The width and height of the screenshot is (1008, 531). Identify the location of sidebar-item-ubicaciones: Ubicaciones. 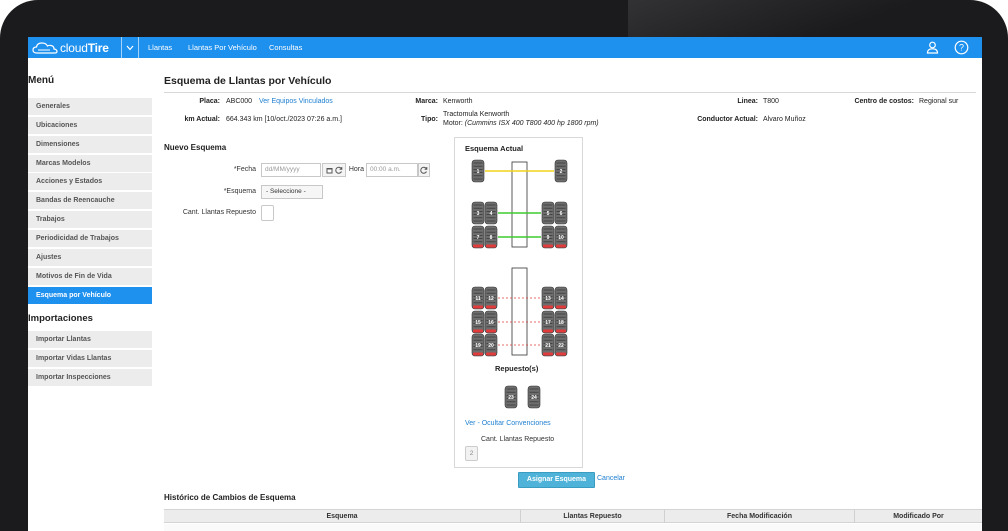
(90, 125).